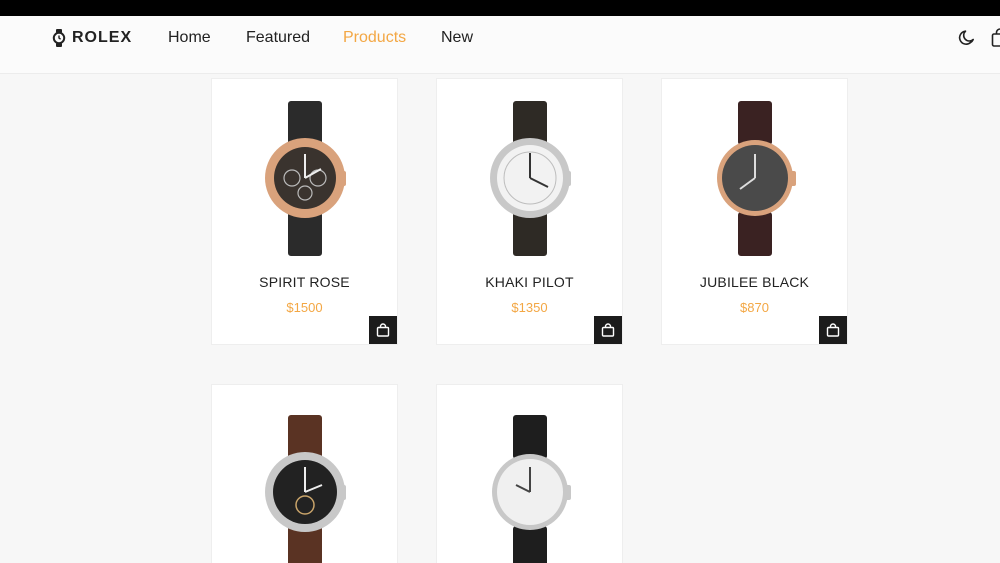  What do you see at coordinates (500, 45) in the screenshot?
I see `site-header: ROLEX Home Featured Products New` at bounding box center [500, 45].